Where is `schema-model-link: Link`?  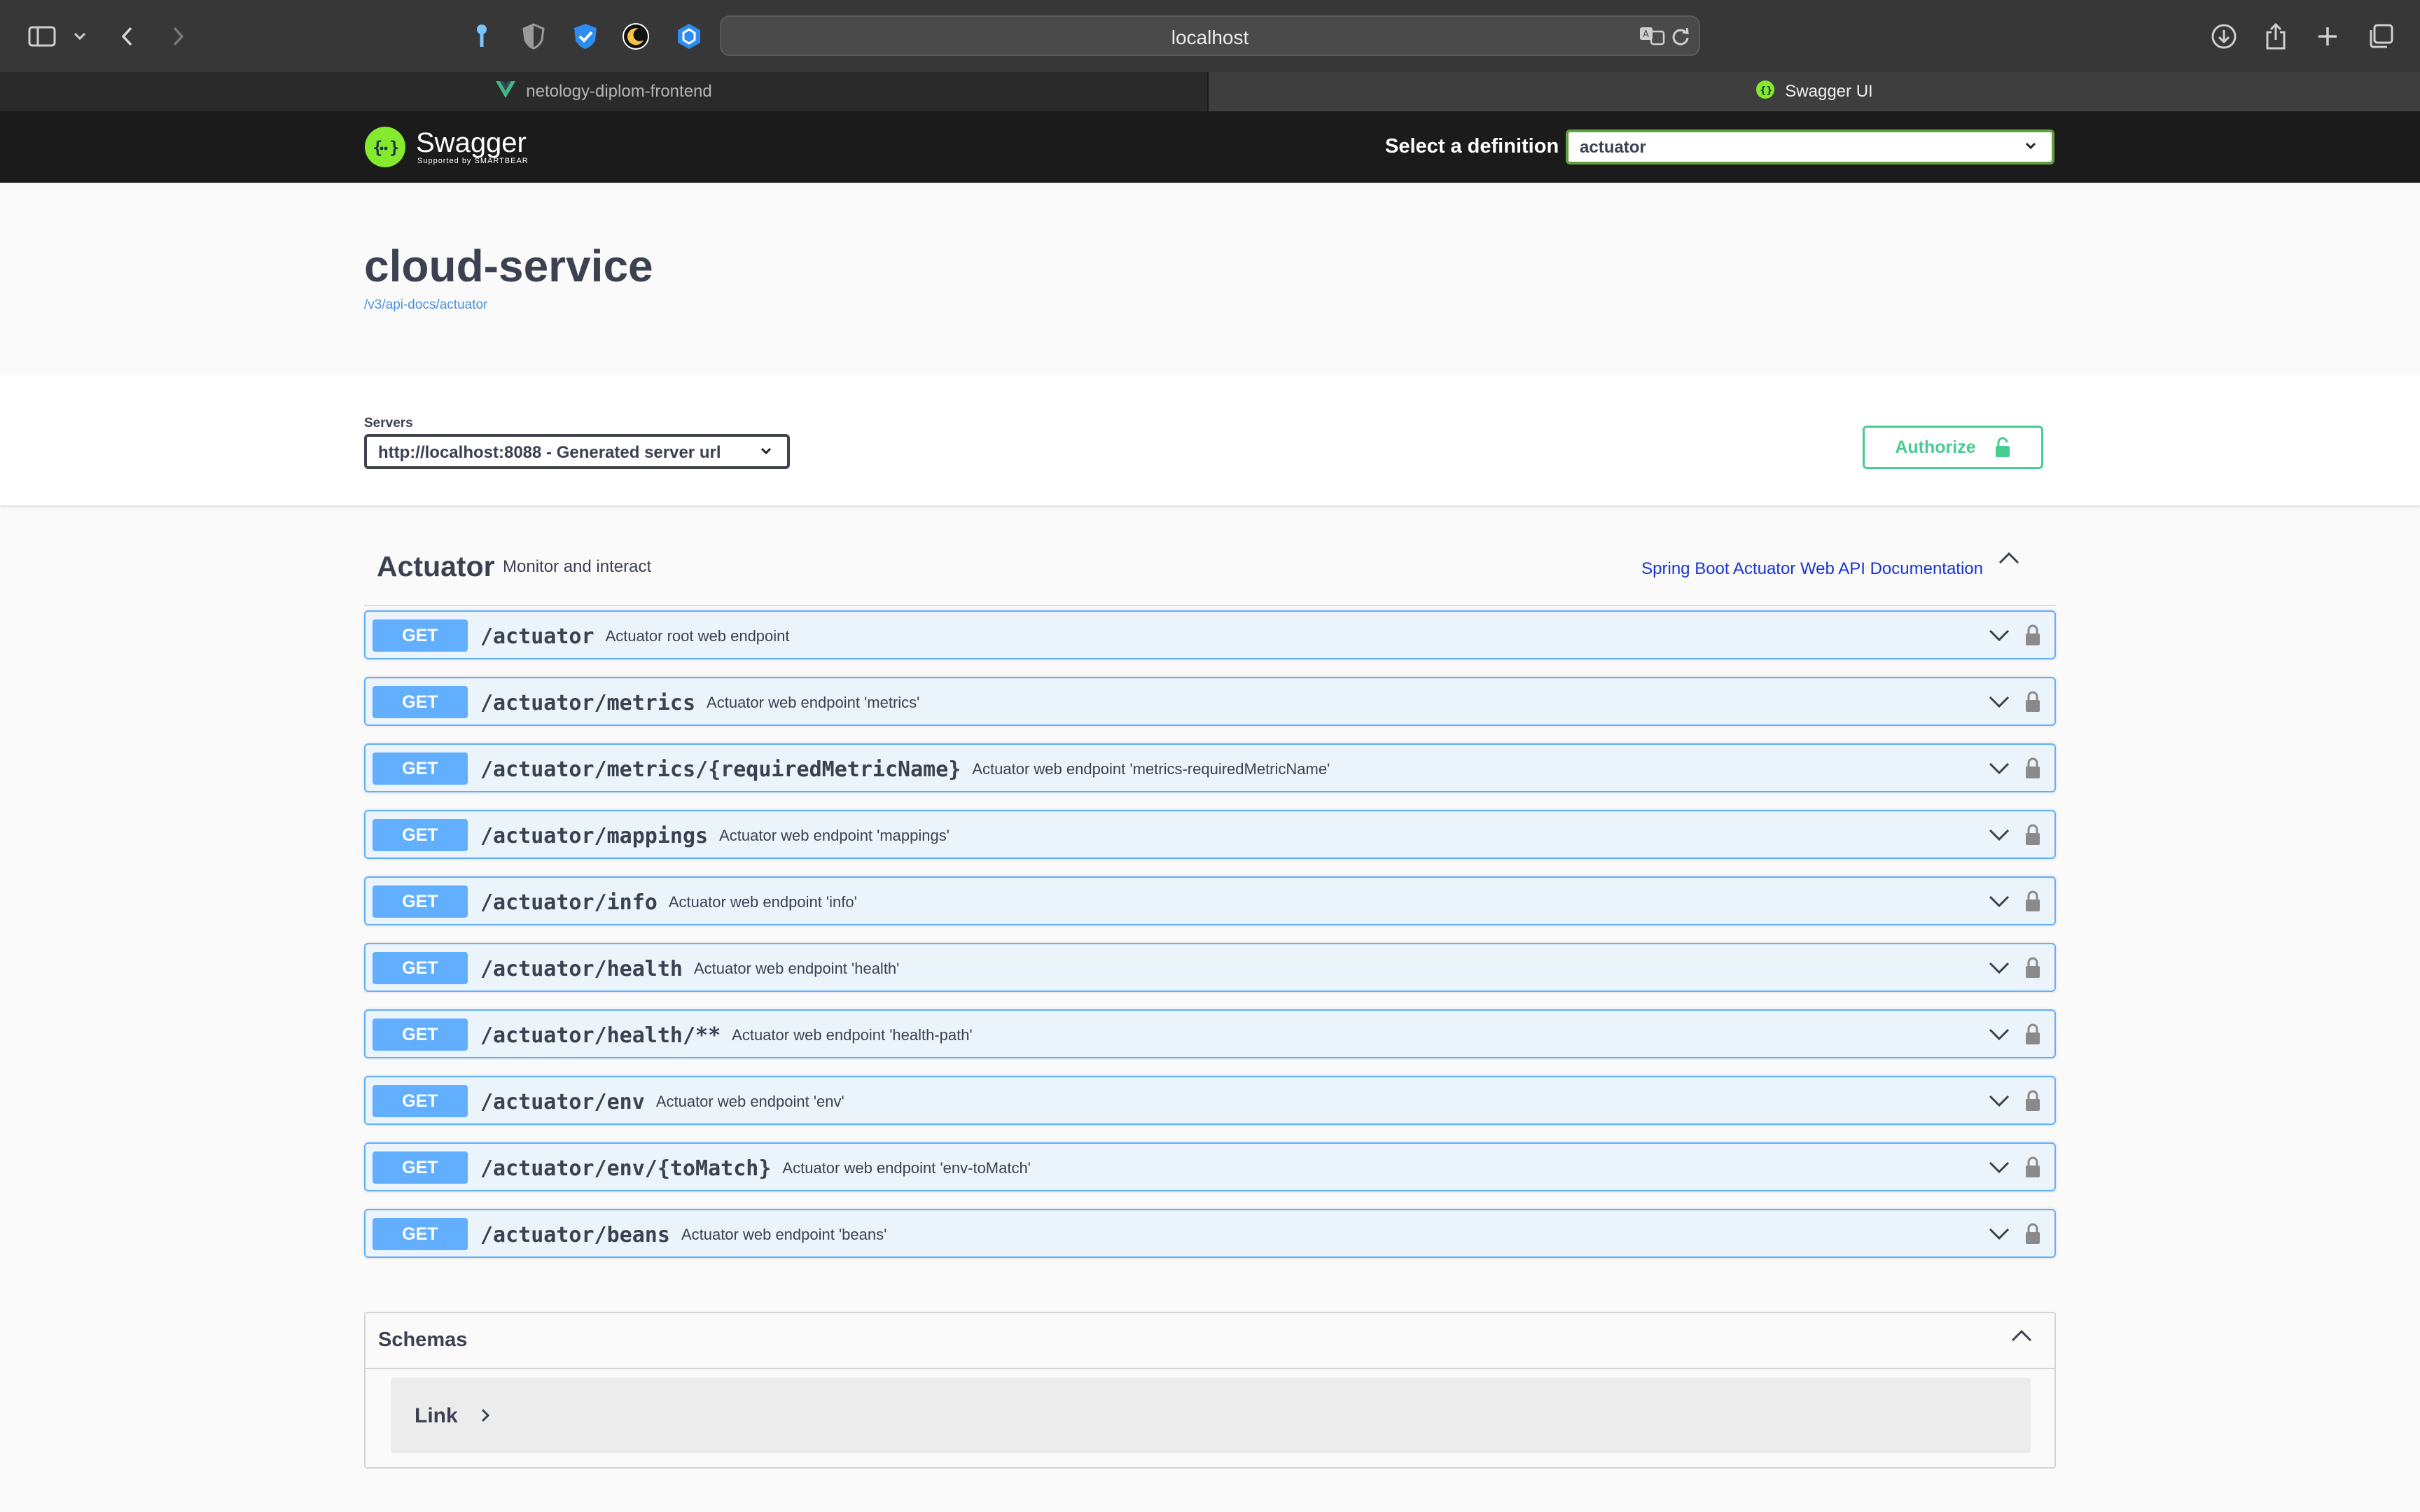 schema-model-link: Link is located at coordinates (1211, 1415).